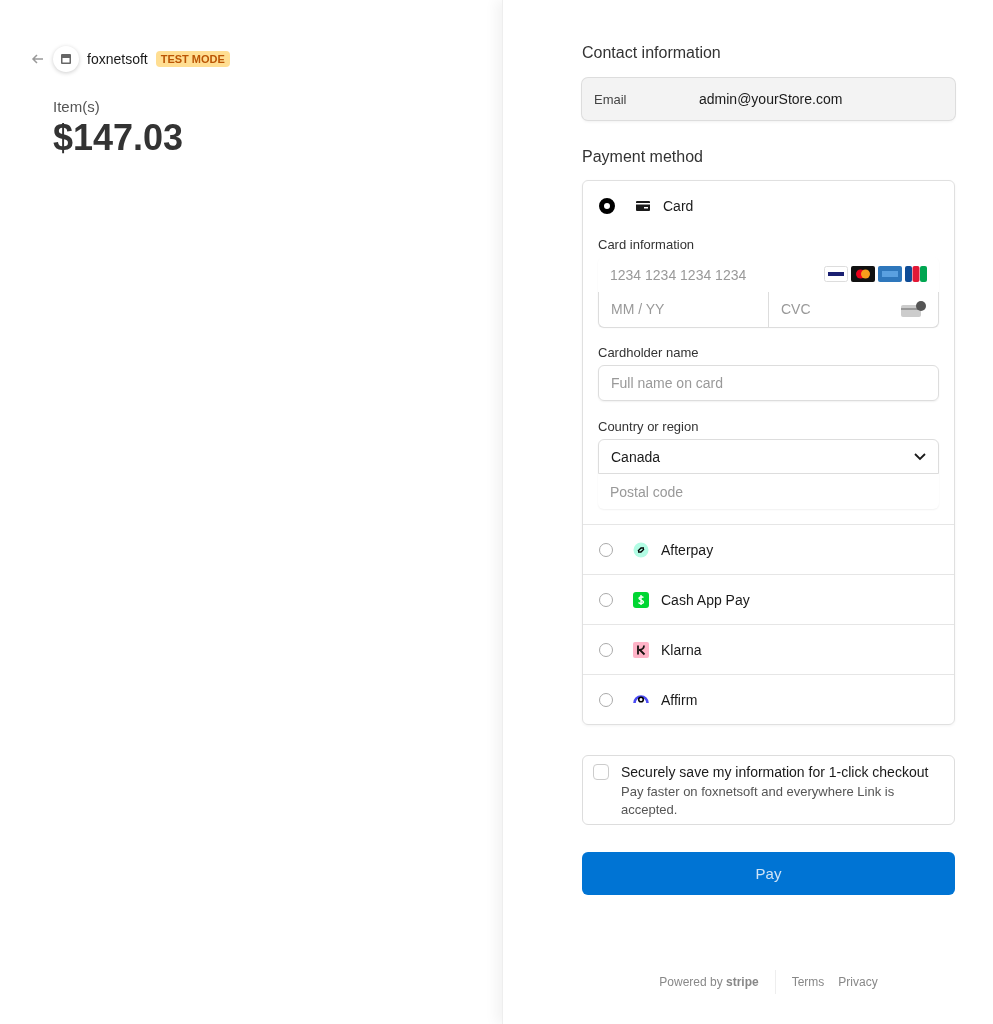 The image size is (993, 1024). Describe the element at coordinates (920, 456) in the screenshot. I see `chevron-down-icon` at that location.